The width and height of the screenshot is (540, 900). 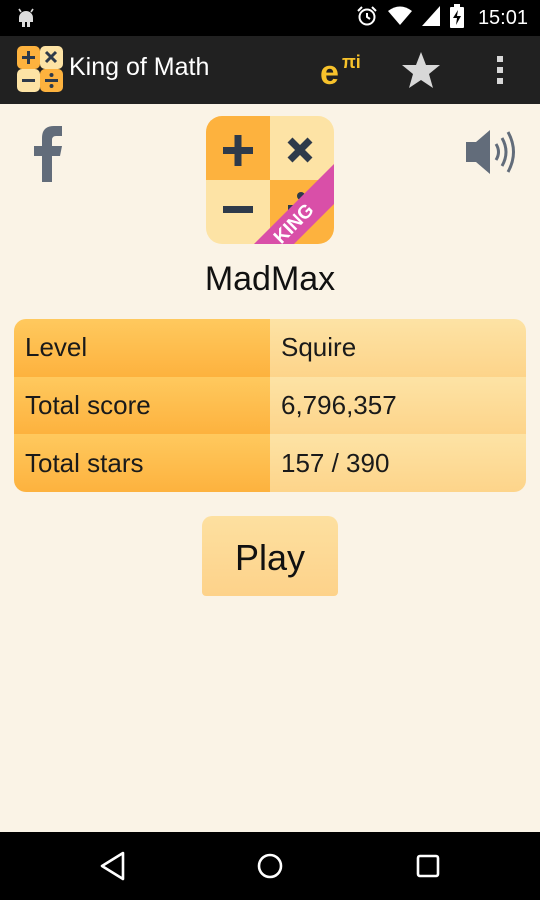 What do you see at coordinates (270, 180) in the screenshot?
I see `king-of-math-logo: KING` at bounding box center [270, 180].